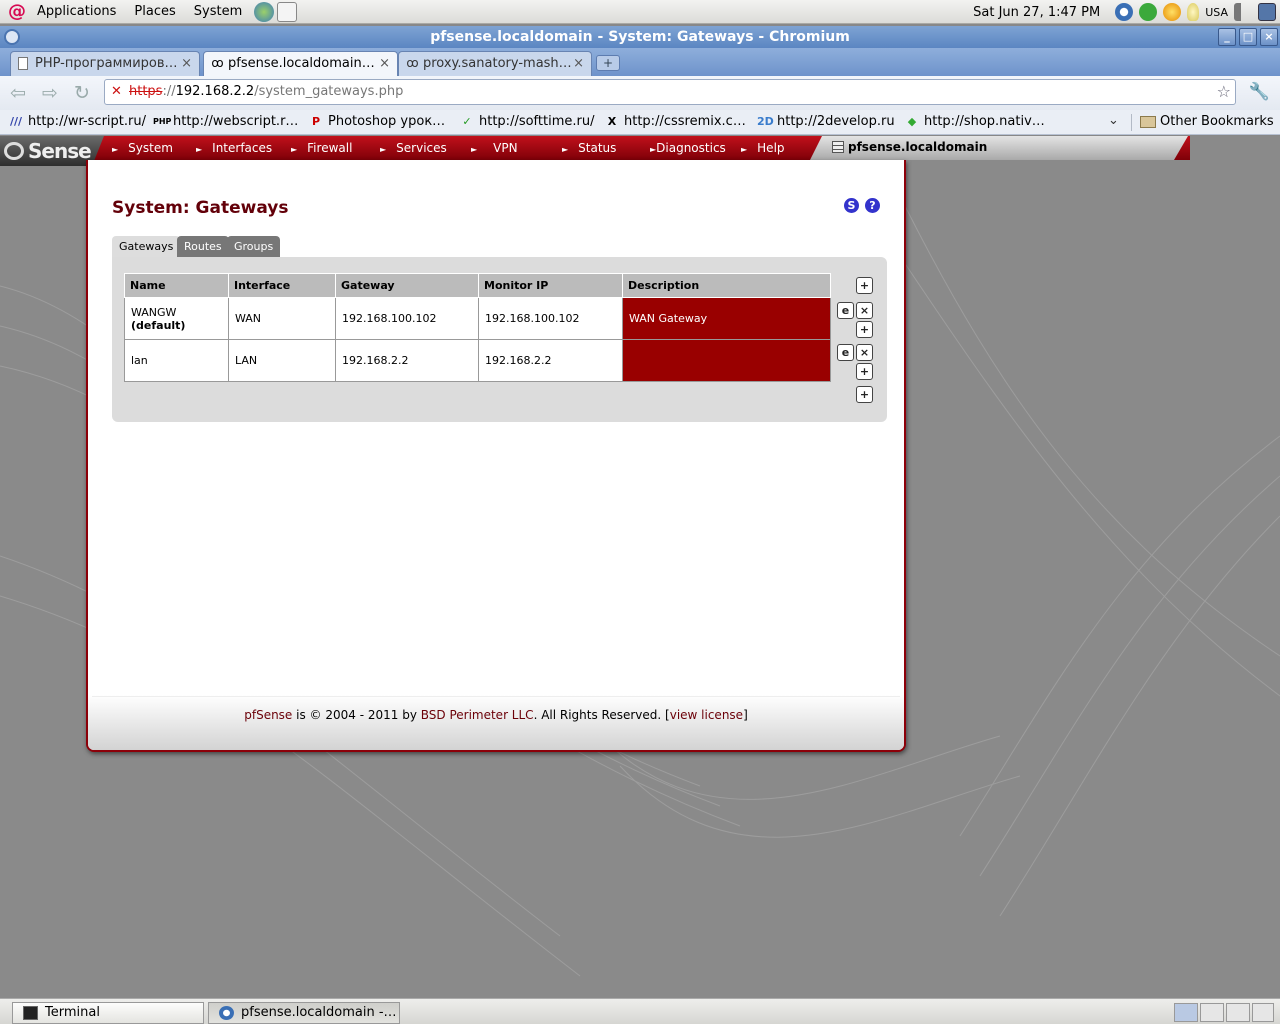  I want to click on cell-name: WANGW (default), so click(176, 318).